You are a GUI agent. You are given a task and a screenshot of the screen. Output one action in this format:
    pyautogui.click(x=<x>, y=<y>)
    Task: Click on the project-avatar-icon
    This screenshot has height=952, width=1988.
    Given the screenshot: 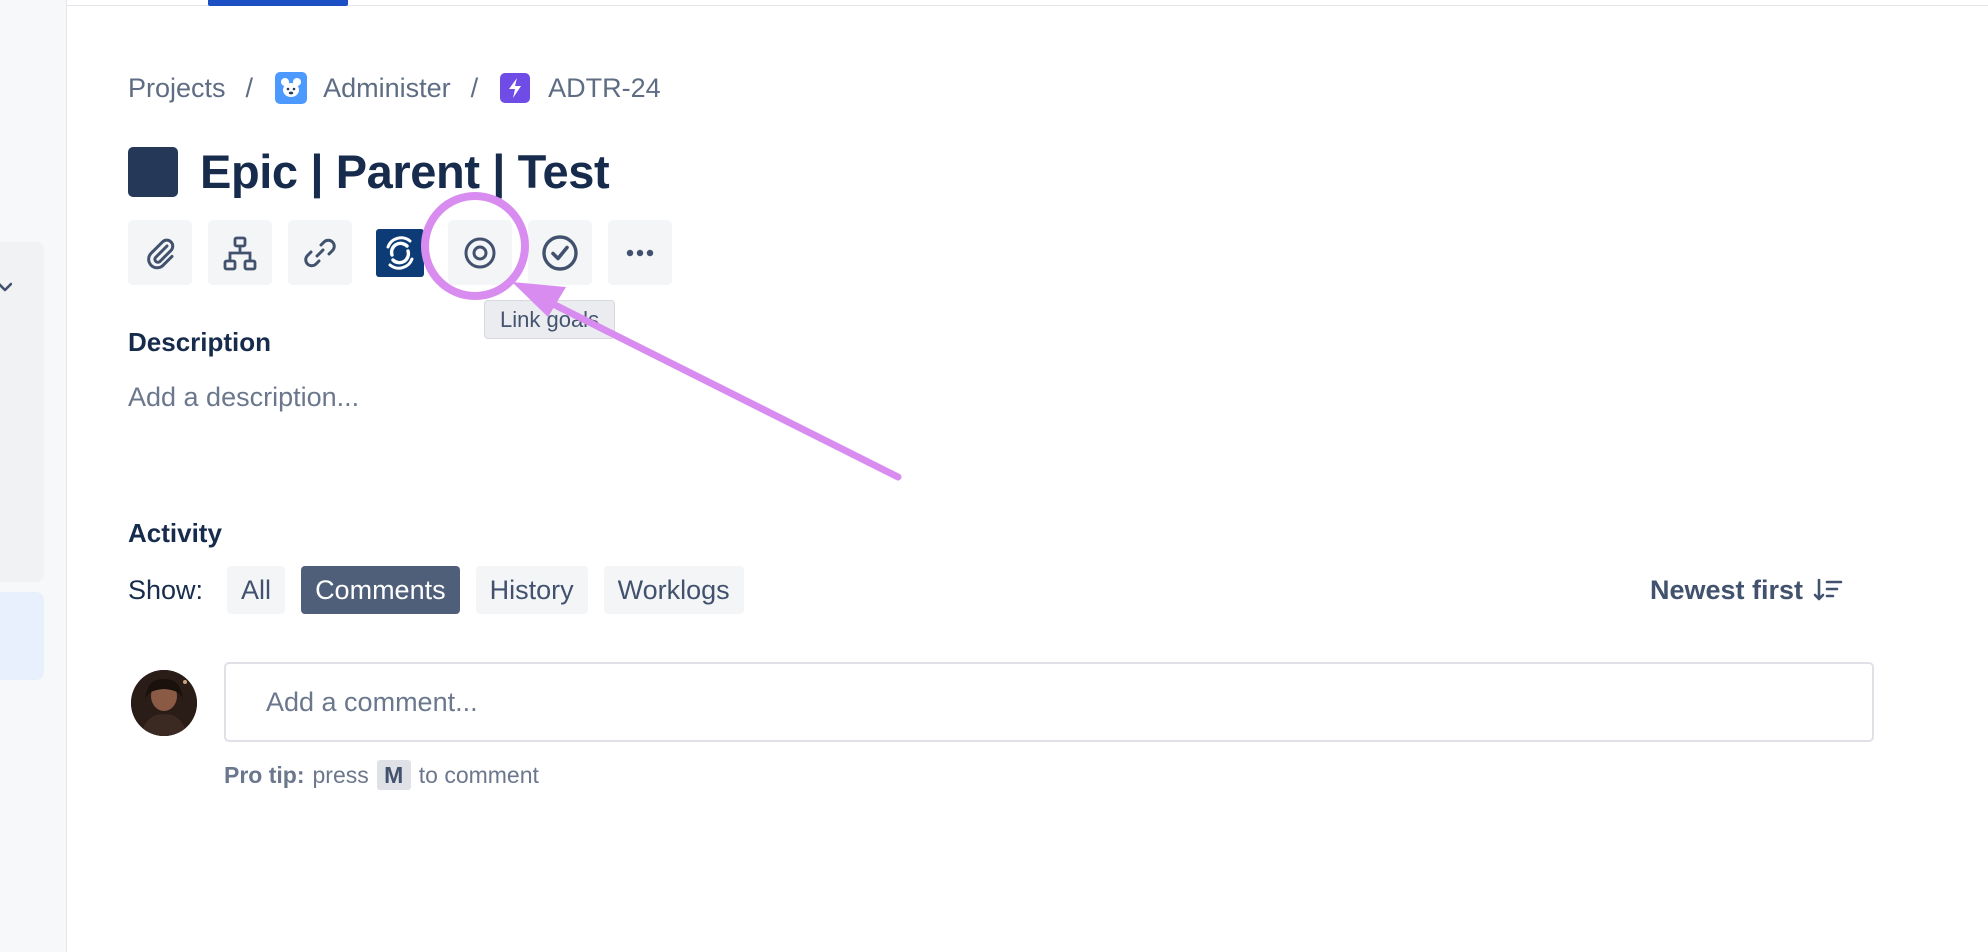 What is the action you would take?
    pyautogui.click(x=291, y=88)
    